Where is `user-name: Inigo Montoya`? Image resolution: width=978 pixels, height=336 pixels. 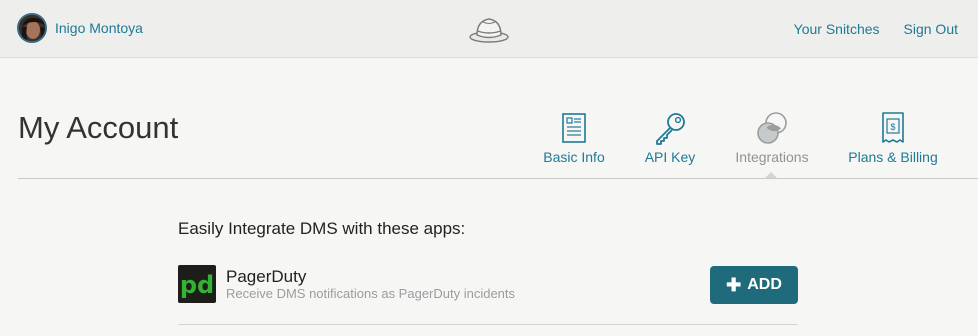
user-name: Inigo Montoya is located at coordinates (99, 28).